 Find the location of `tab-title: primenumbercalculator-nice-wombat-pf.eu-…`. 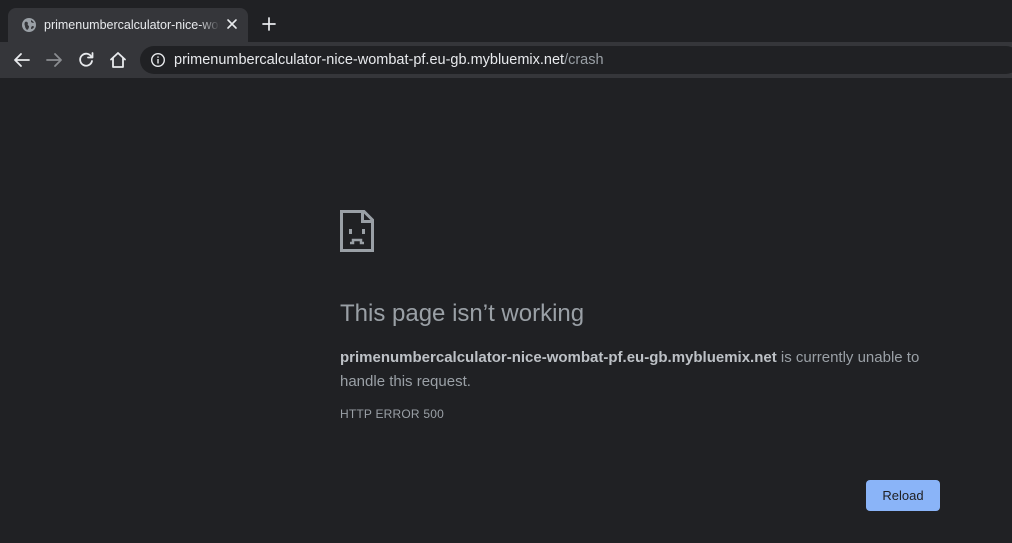

tab-title: primenumbercalculator-nice-wombat-pf.eu-… is located at coordinates (132, 25).